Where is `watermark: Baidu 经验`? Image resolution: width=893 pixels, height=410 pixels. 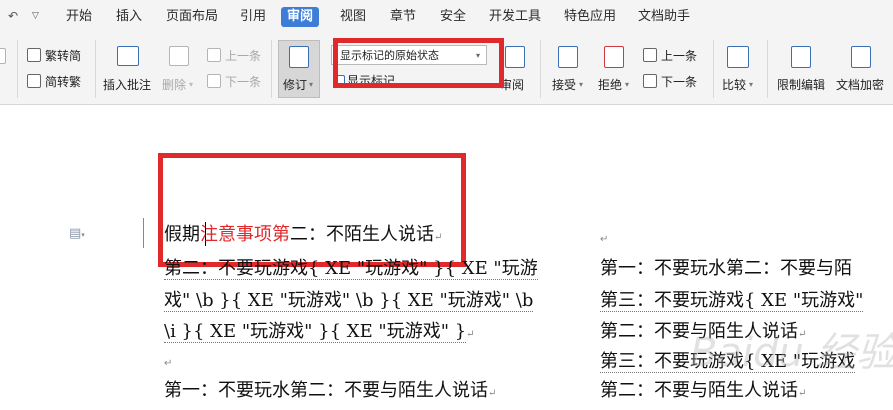 watermark: Baidu 经验 is located at coordinates (791, 353).